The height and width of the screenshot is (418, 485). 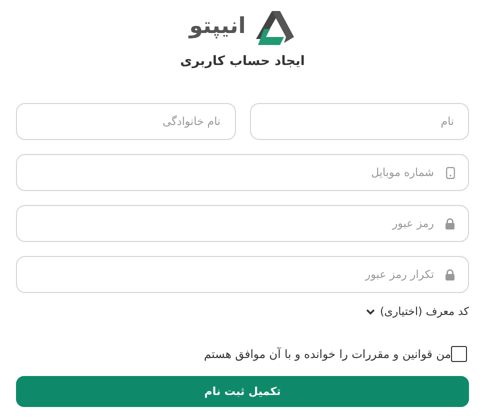 What do you see at coordinates (242, 223) in the screenshot?
I see `input-field: رمز عبور` at bounding box center [242, 223].